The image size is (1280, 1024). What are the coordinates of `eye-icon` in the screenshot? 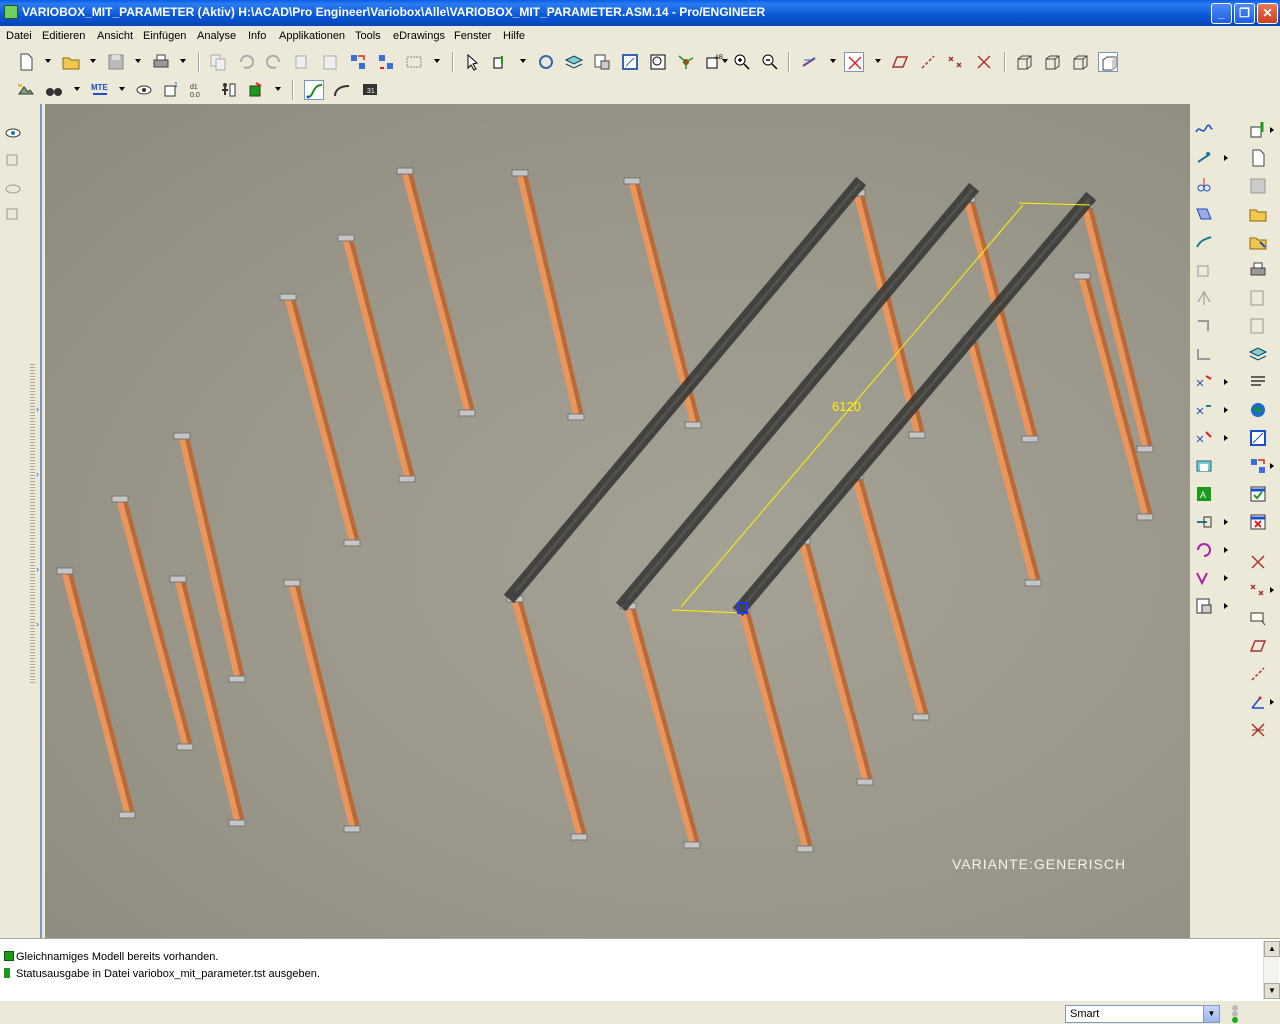 It's located at (144, 90).